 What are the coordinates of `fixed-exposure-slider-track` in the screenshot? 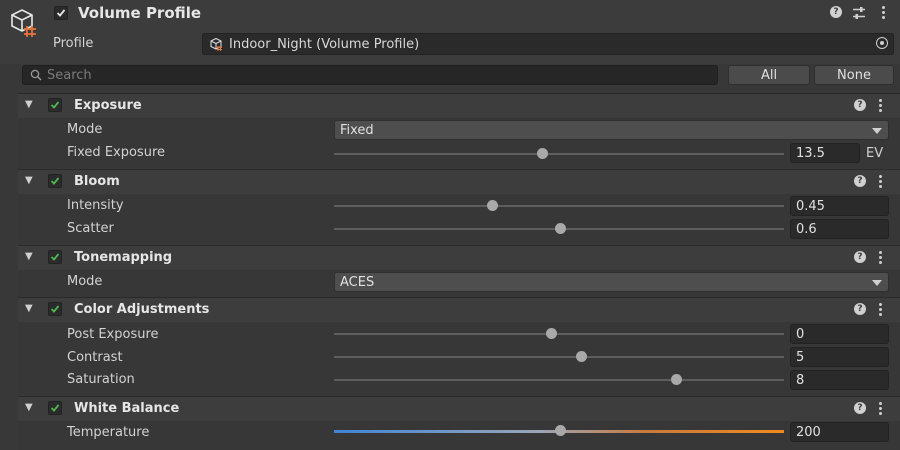 It's located at (559, 154).